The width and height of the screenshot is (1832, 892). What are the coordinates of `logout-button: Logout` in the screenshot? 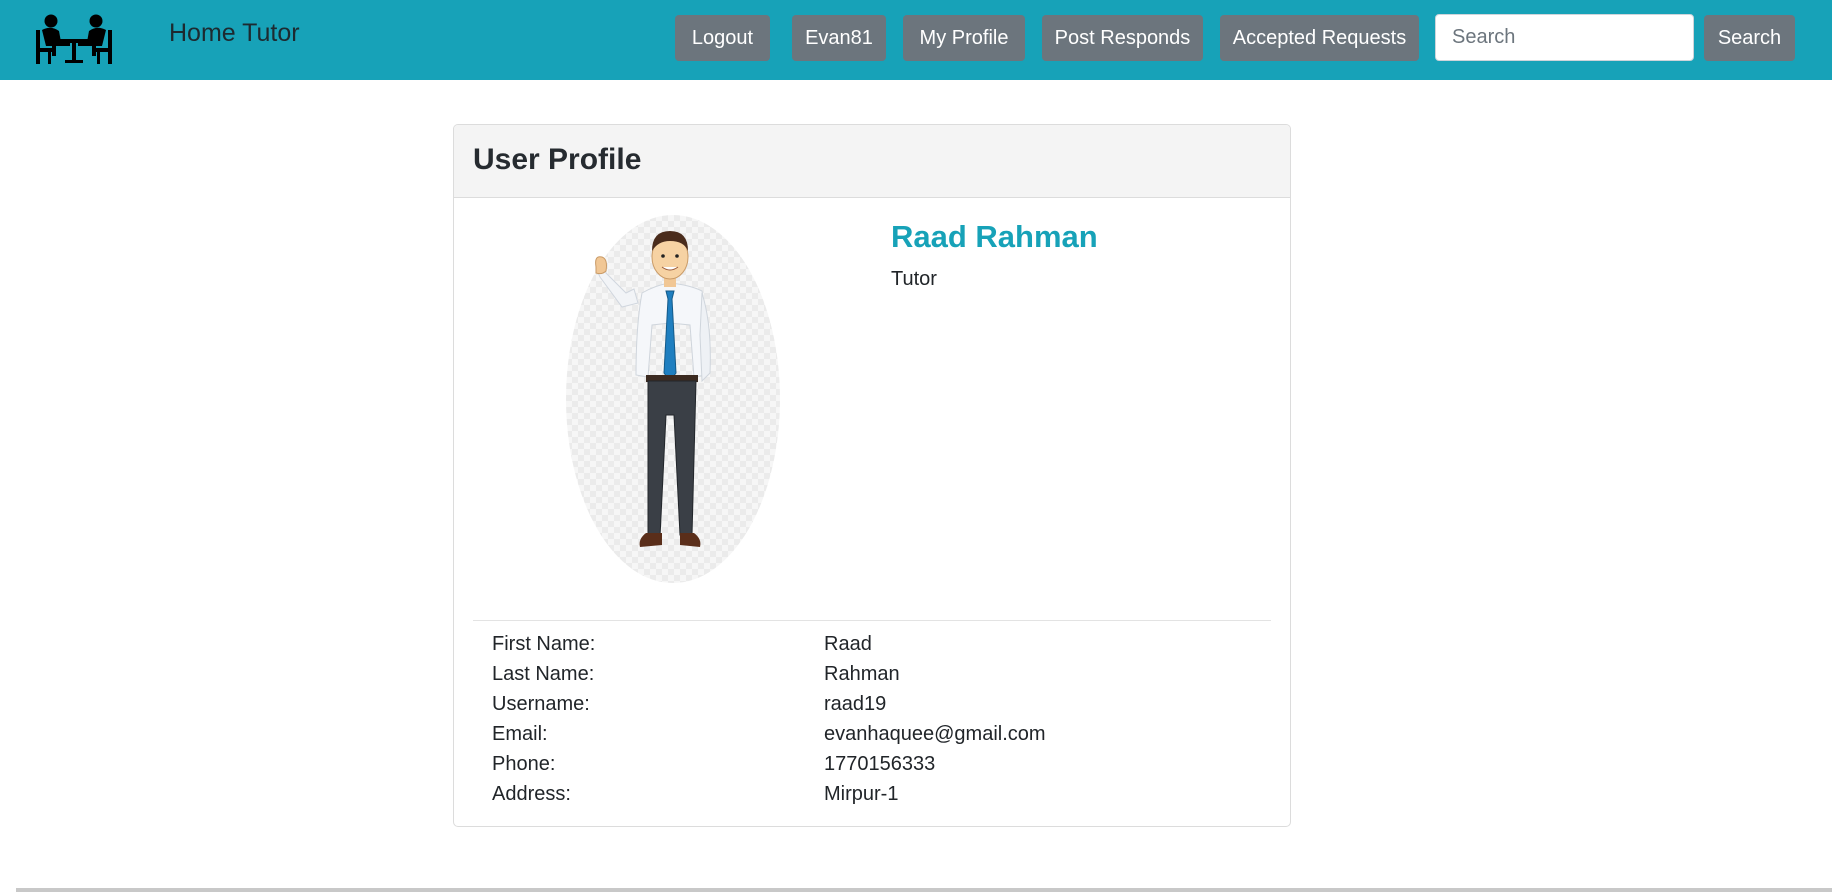 It's located at (722, 38).